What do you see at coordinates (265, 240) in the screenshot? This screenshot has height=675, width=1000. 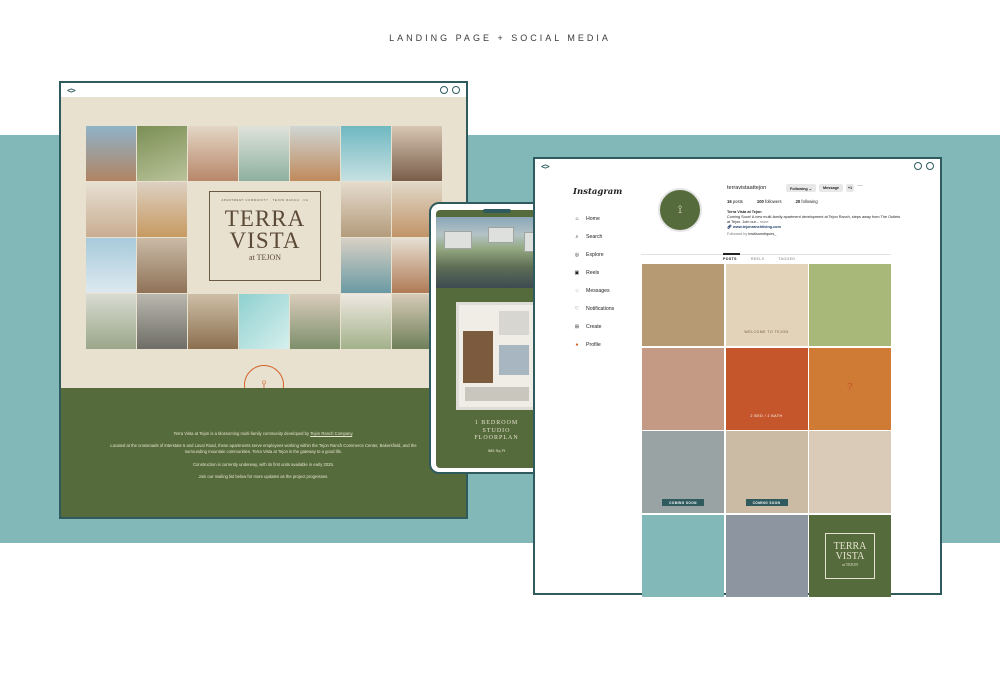 I see `logo-word-vista: VISTA` at bounding box center [265, 240].